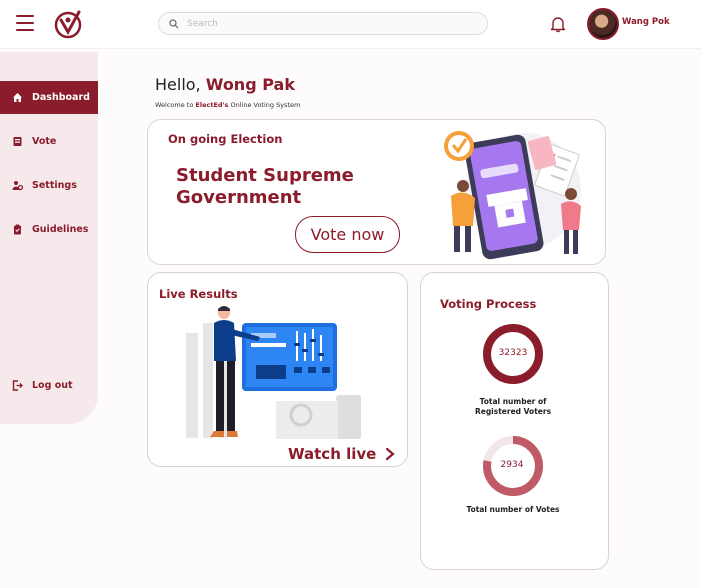 This screenshot has width=701, height=588. I want to click on top-bar: Wang Pok, so click(350, 24).